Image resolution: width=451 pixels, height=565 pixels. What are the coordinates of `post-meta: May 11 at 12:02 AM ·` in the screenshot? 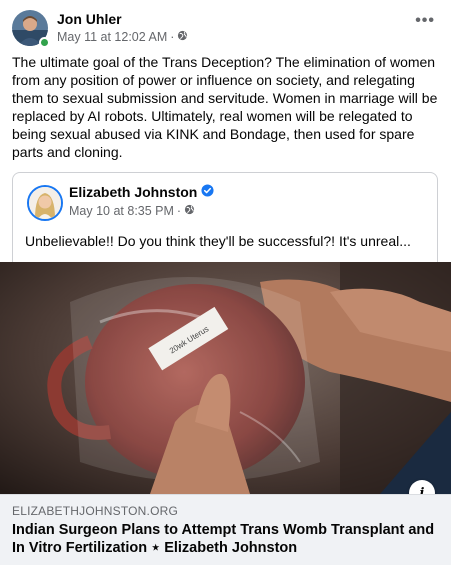 It's located at (122, 37).